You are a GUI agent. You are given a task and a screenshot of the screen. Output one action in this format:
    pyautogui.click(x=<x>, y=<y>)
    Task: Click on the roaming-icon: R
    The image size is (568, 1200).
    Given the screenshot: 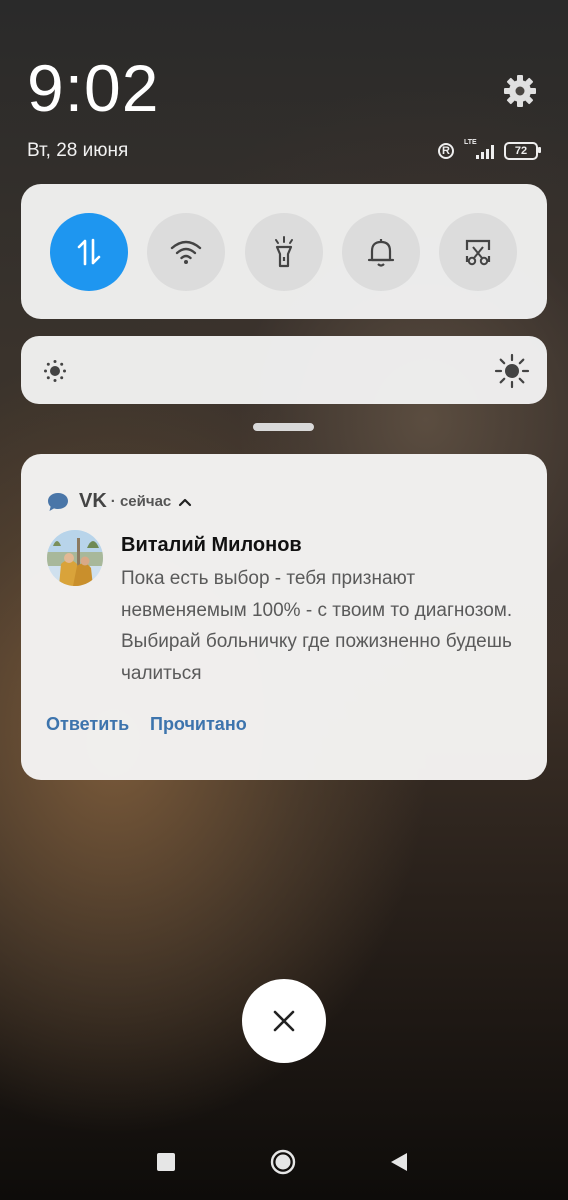 What is the action you would take?
    pyautogui.click(x=446, y=151)
    